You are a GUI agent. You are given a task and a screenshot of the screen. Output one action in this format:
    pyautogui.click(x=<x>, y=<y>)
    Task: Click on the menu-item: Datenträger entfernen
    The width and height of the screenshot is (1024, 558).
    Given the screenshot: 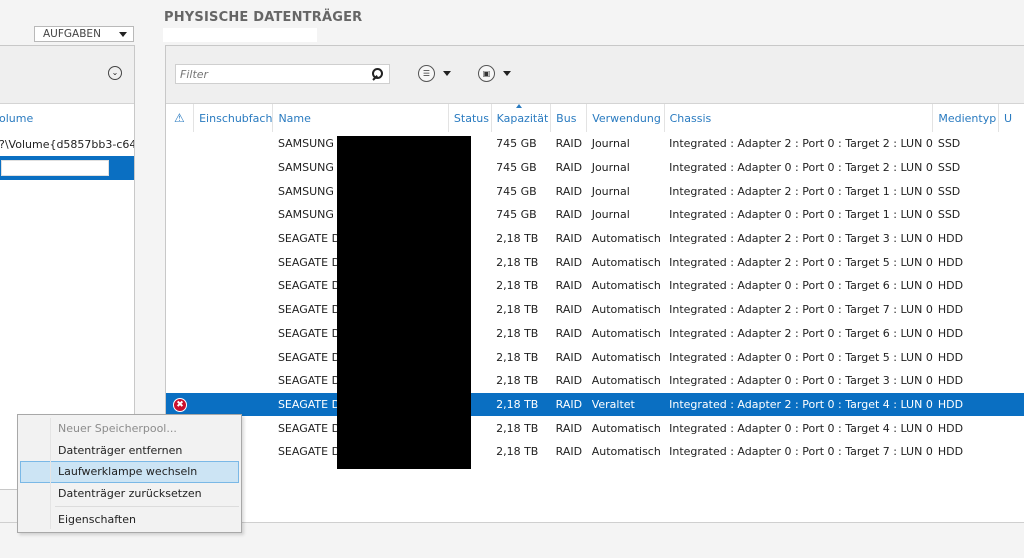 What is the action you would take?
    pyautogui.click(x=129, y=451)
    